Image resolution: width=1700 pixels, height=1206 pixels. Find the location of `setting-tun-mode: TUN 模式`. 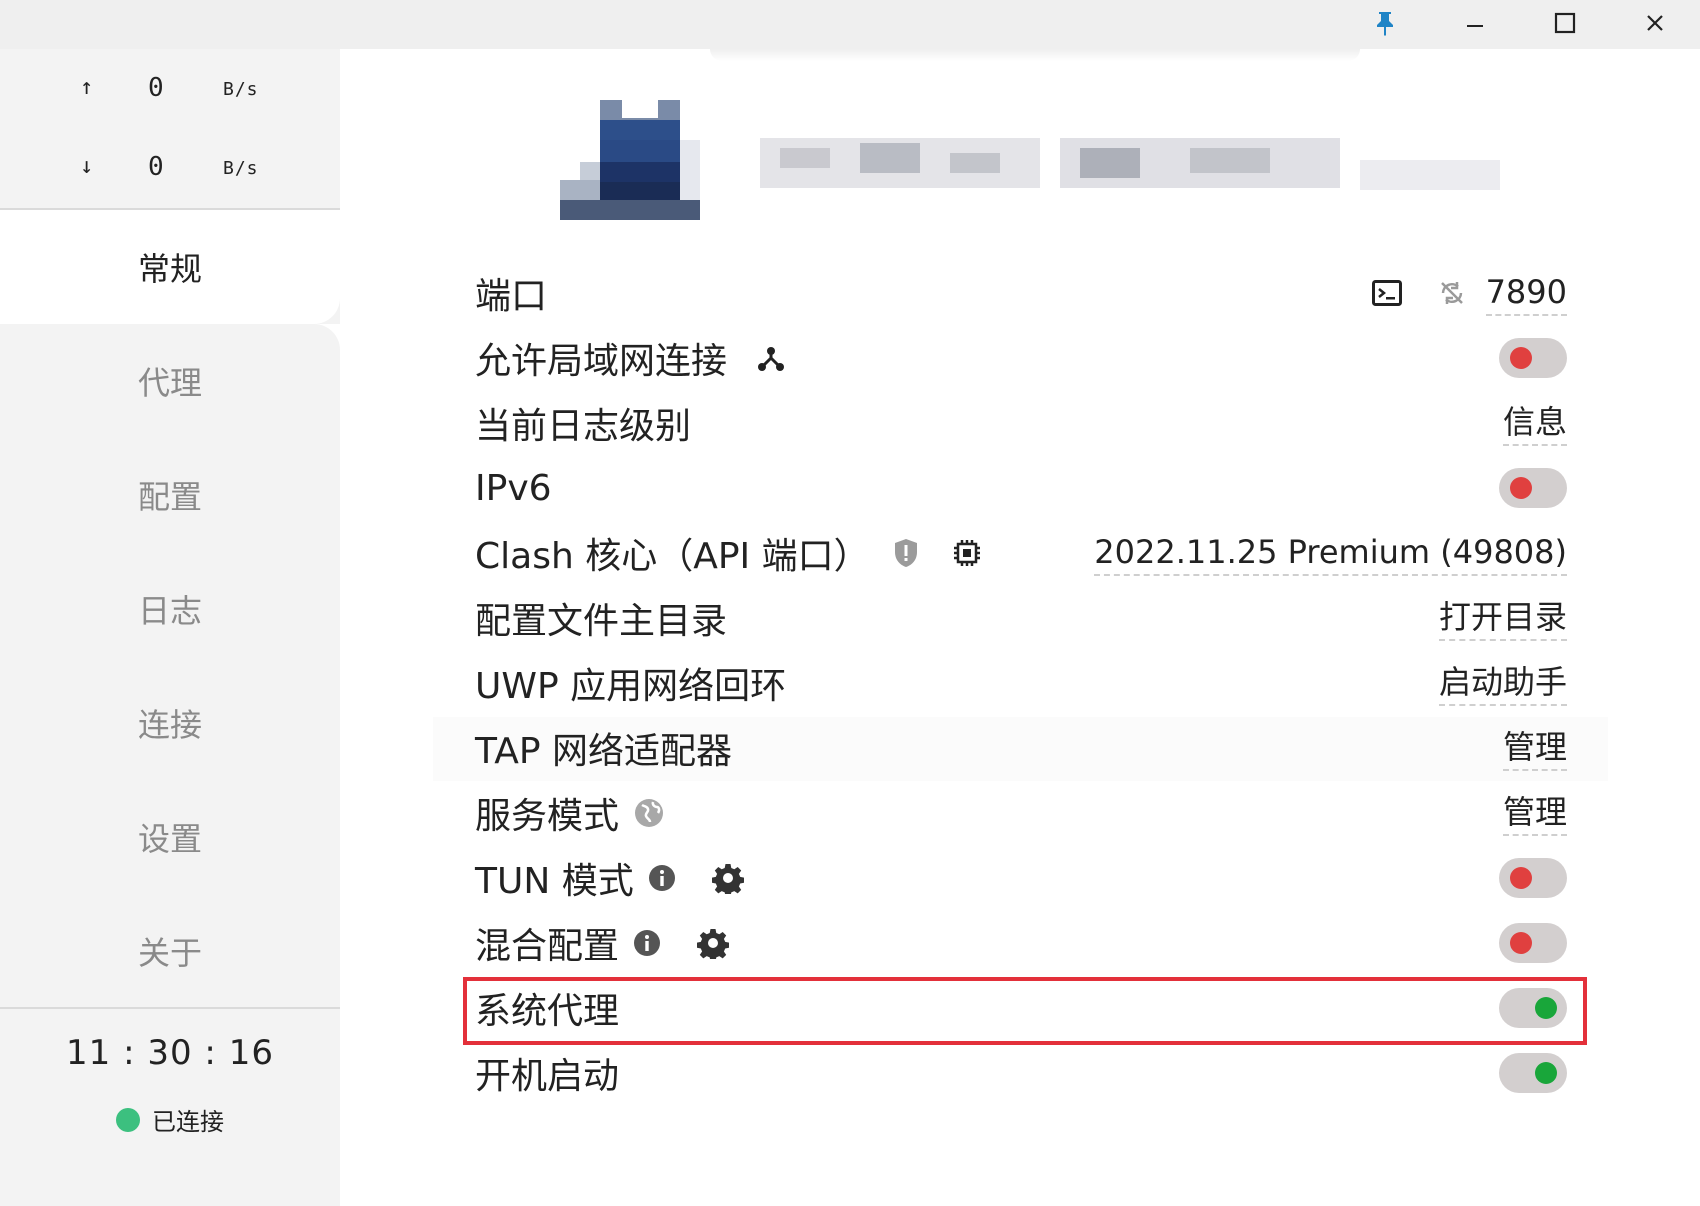

setting-tun-mode: TUN 模式 is located at coordinates (1021, 878).